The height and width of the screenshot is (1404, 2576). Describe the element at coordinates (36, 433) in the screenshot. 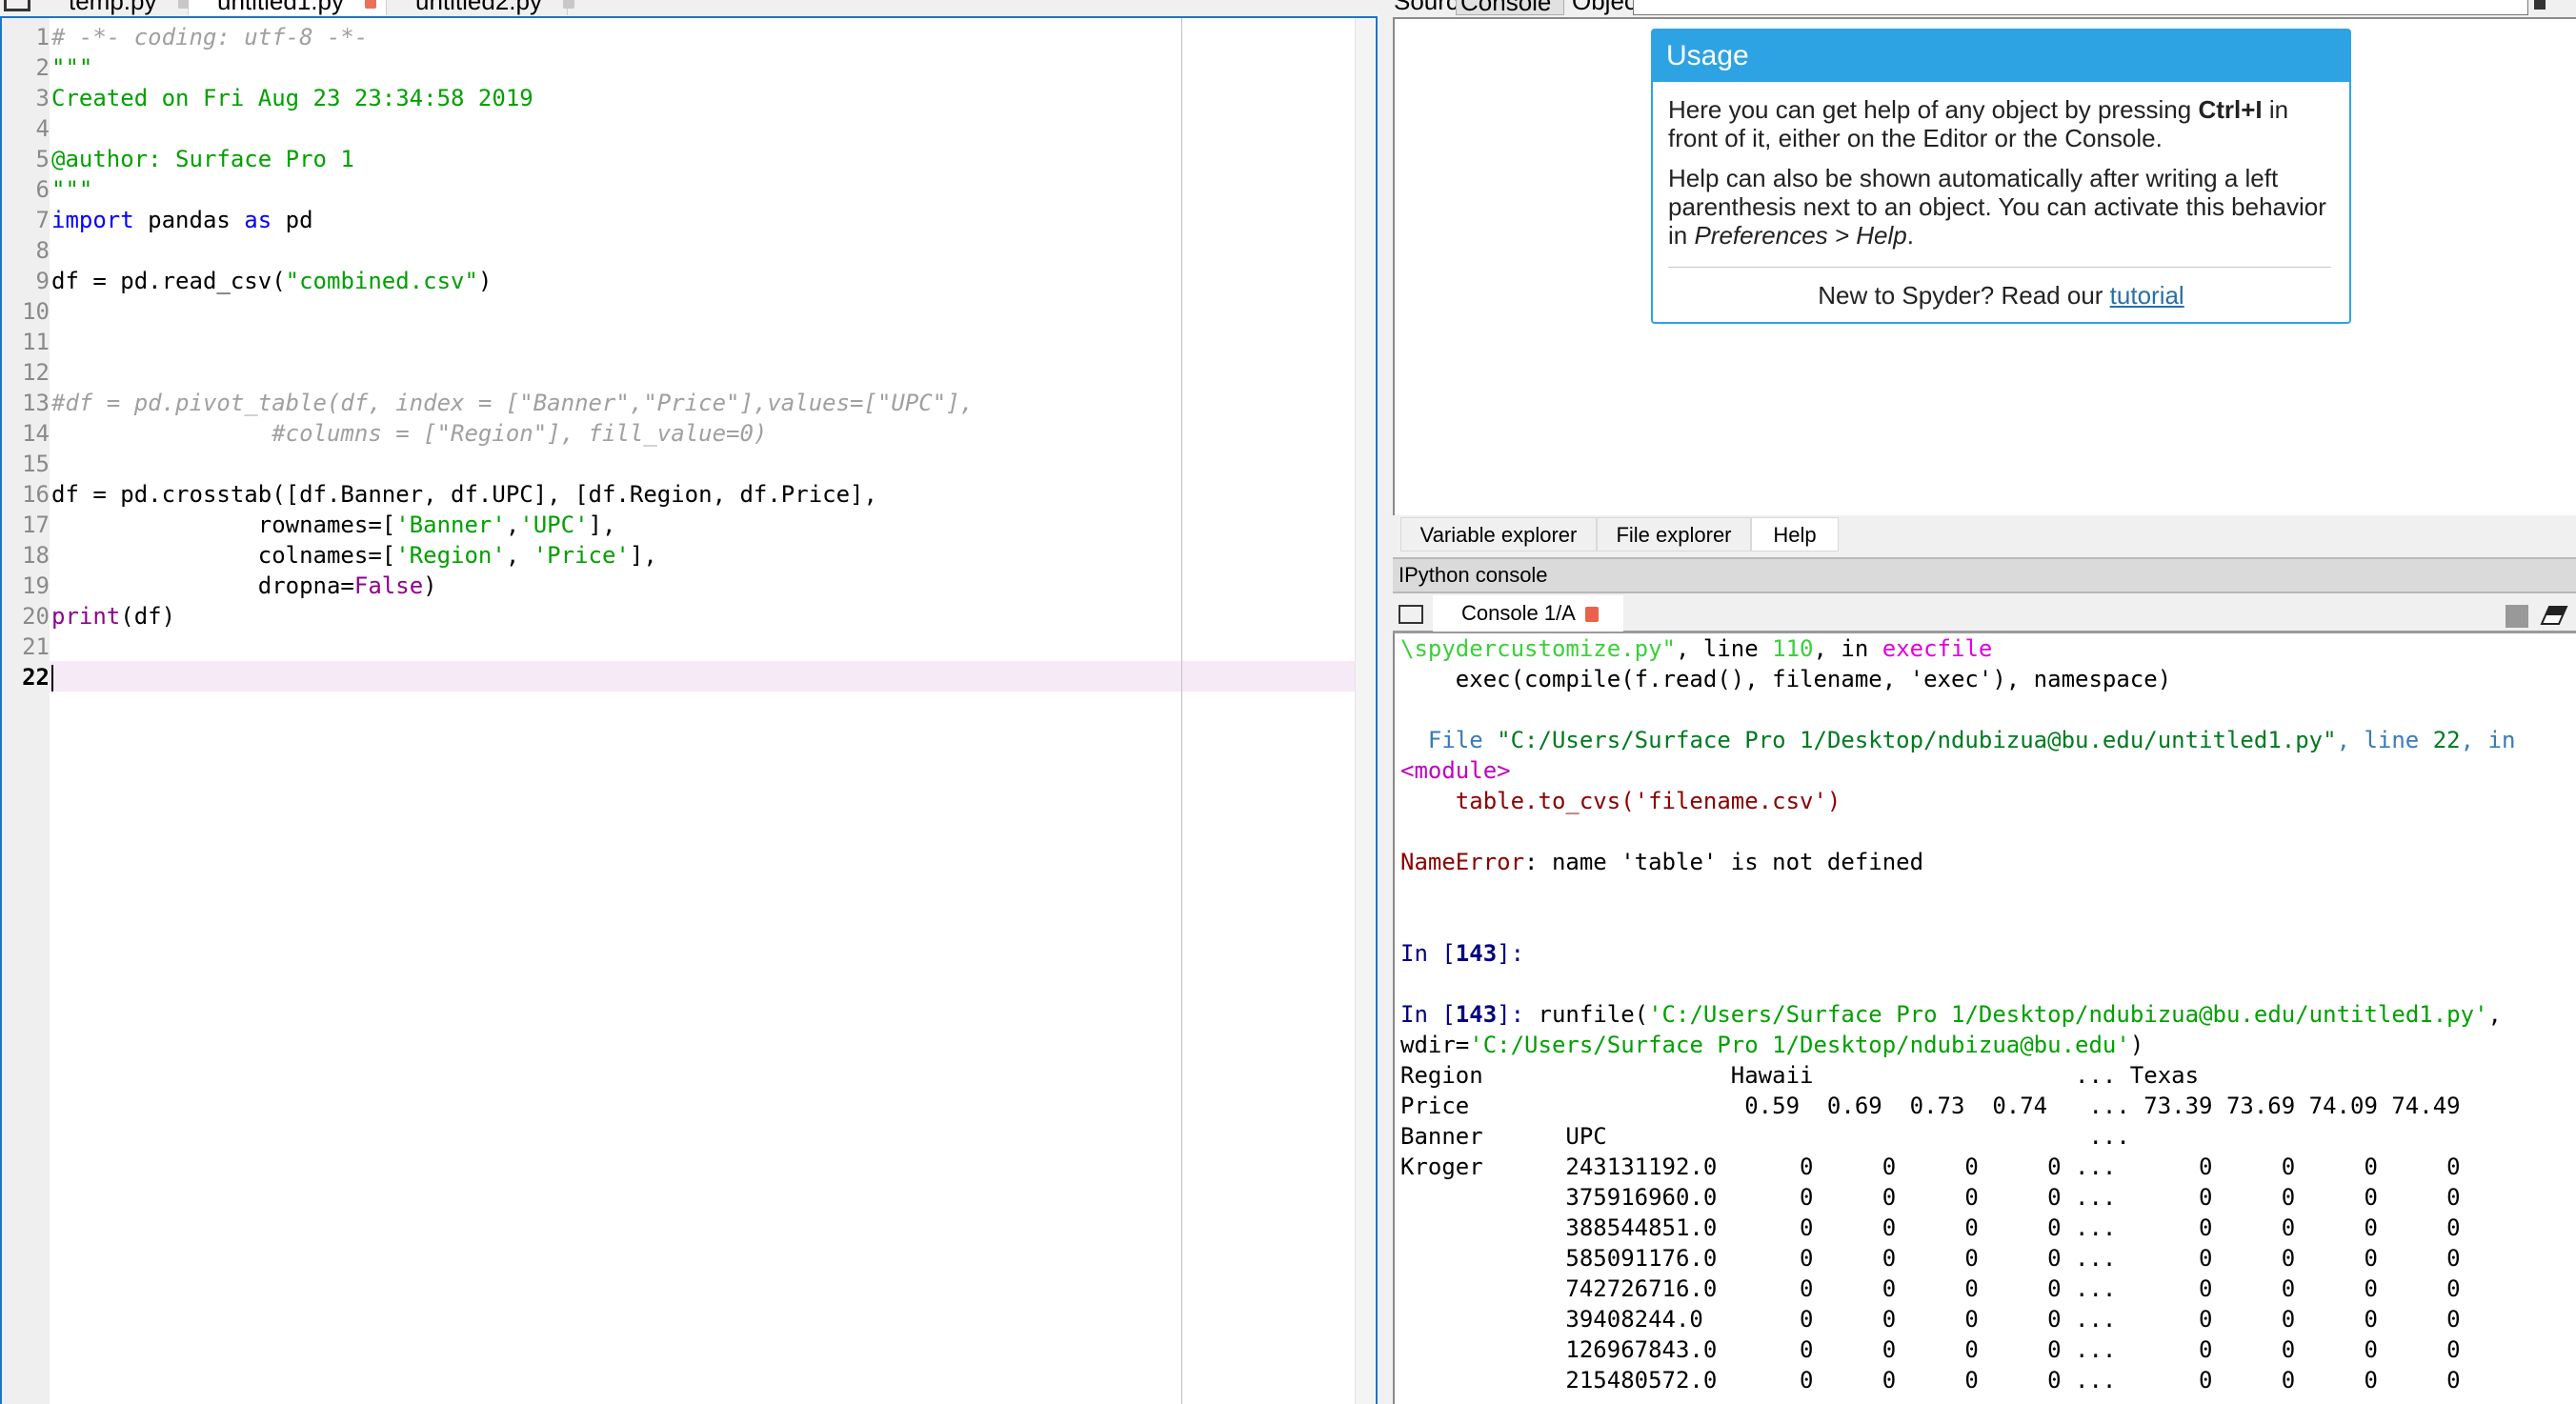

I see `line-number: 14` at that location.